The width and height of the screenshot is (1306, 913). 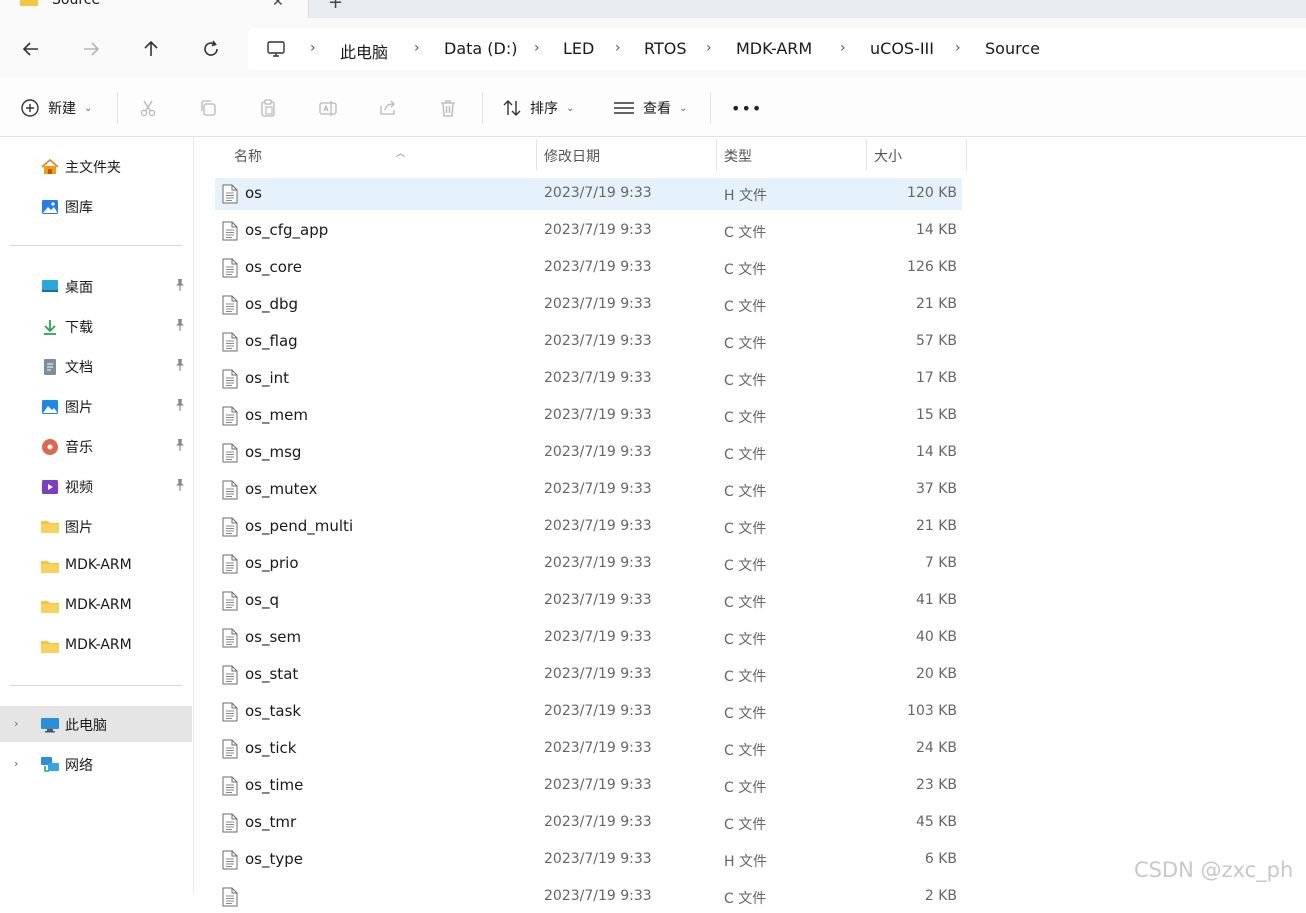 What do you see at coordinates (96, 206) in the screenshot?
I see `sidebar-item: 图库` at bounding box center [96, 206].